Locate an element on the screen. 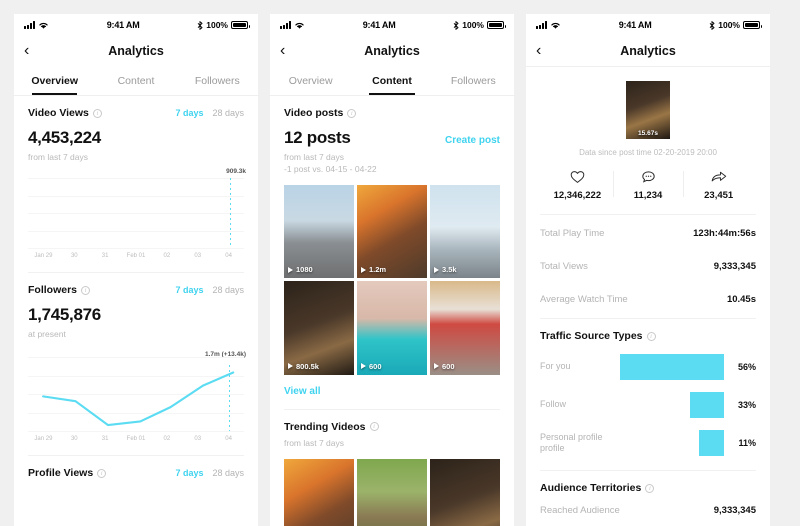 Image resolution: width=800 pixels, height=526 pixels. traffic-row: For you 56% is located at coordinates (648, 367).